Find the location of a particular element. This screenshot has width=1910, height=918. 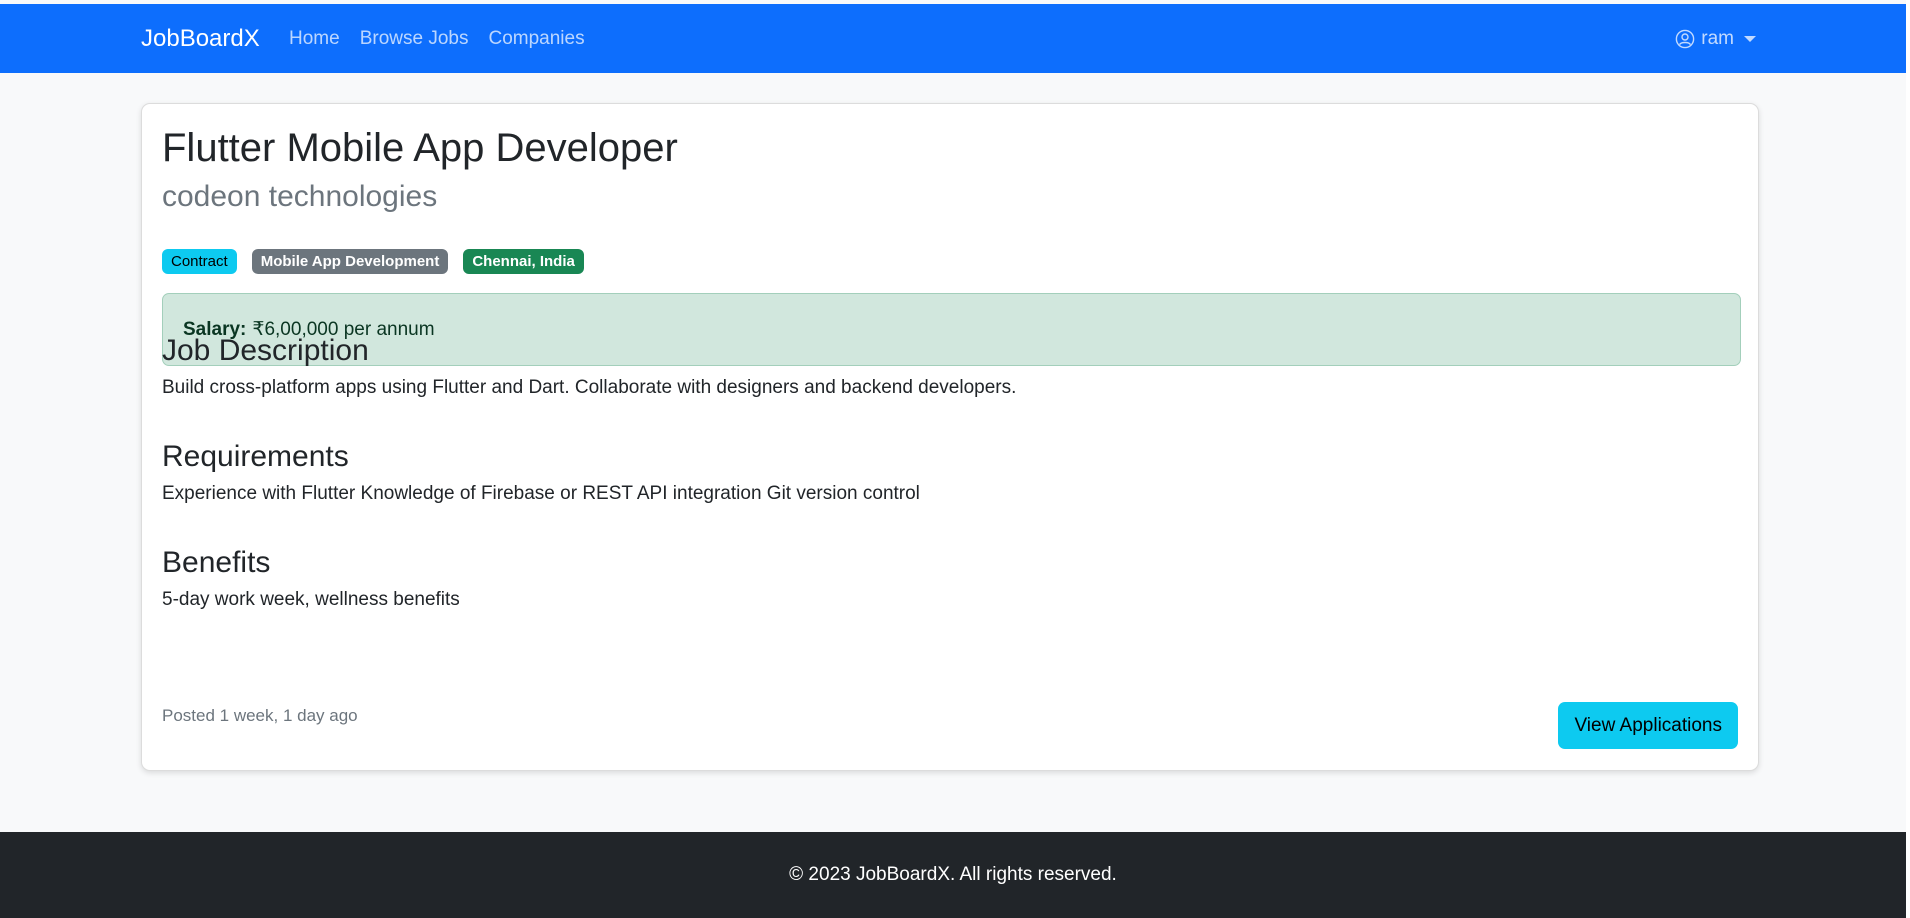

user-circle-icon is located at coordinates (1685, 38).